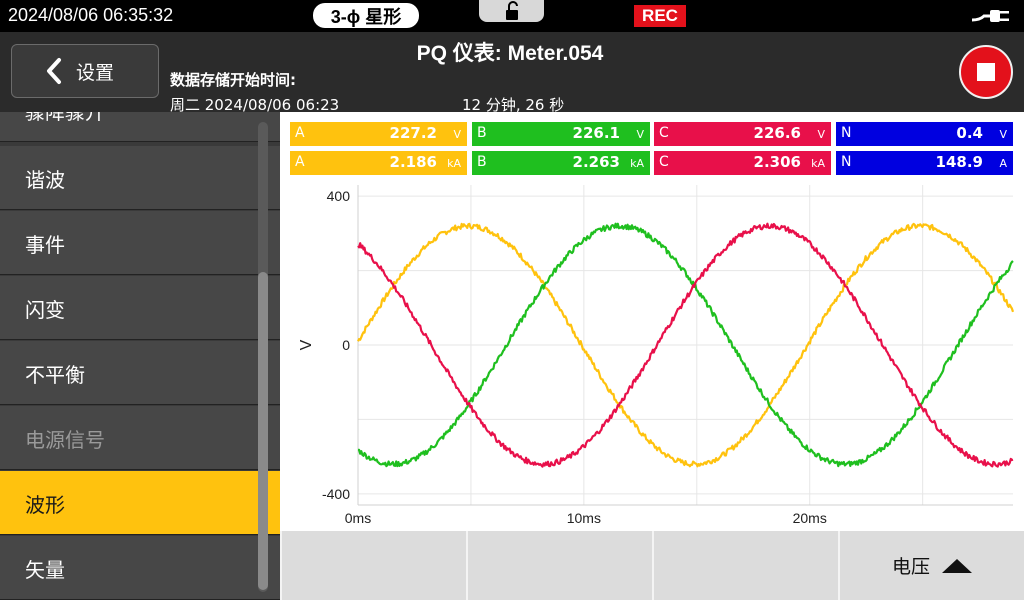  What do you see at coordinates (65, 440) in the screenshot?
I see `sidebar-item-label: 电源信号` at bounding box center [65, 440].